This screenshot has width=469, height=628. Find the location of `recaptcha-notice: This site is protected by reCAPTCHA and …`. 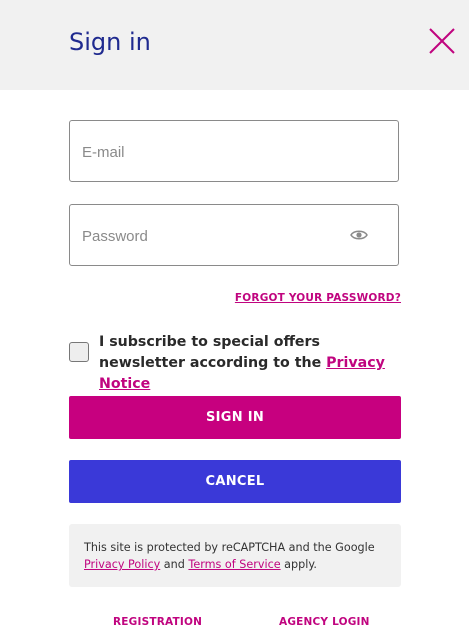

recaptcha-notice: This site is protected by reCAPTCHA and … is located at coordinates (235, 555).